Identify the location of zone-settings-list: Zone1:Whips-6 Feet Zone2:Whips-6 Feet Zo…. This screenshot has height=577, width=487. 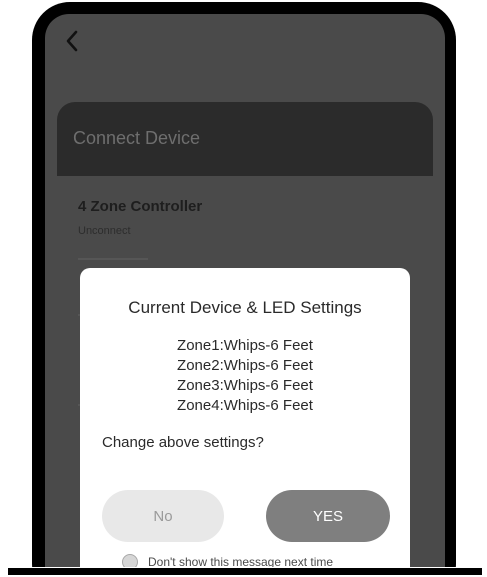
(245, 376).